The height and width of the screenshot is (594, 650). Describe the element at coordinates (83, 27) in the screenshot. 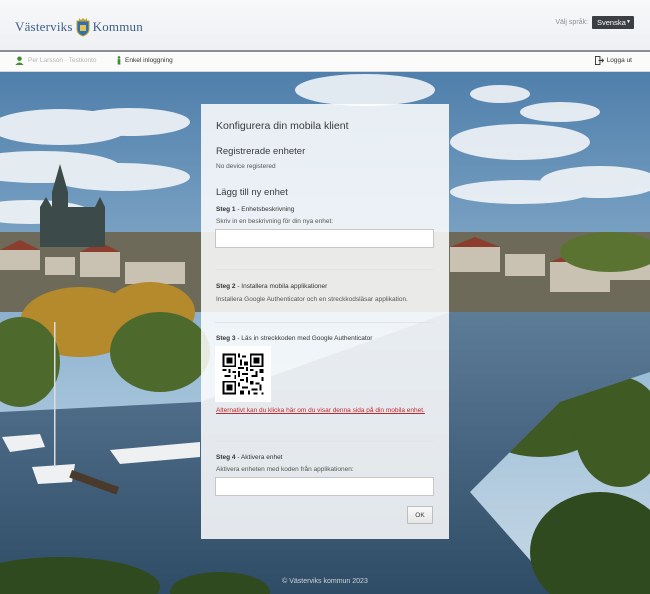

I see `coat-of-arms-icon` at that location.